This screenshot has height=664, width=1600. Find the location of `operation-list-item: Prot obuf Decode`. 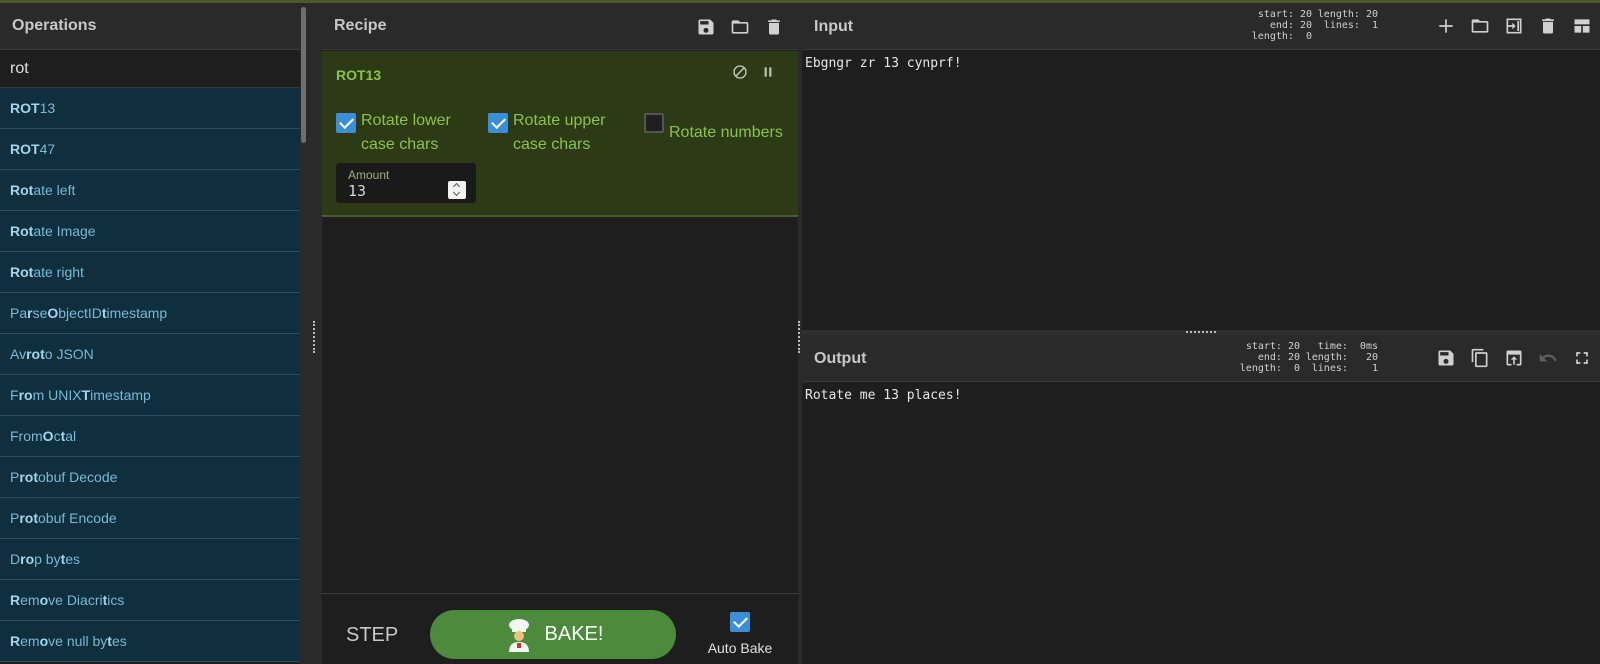

operation-list-item: Prot obuf Decode is located at coordinates (153, 477).